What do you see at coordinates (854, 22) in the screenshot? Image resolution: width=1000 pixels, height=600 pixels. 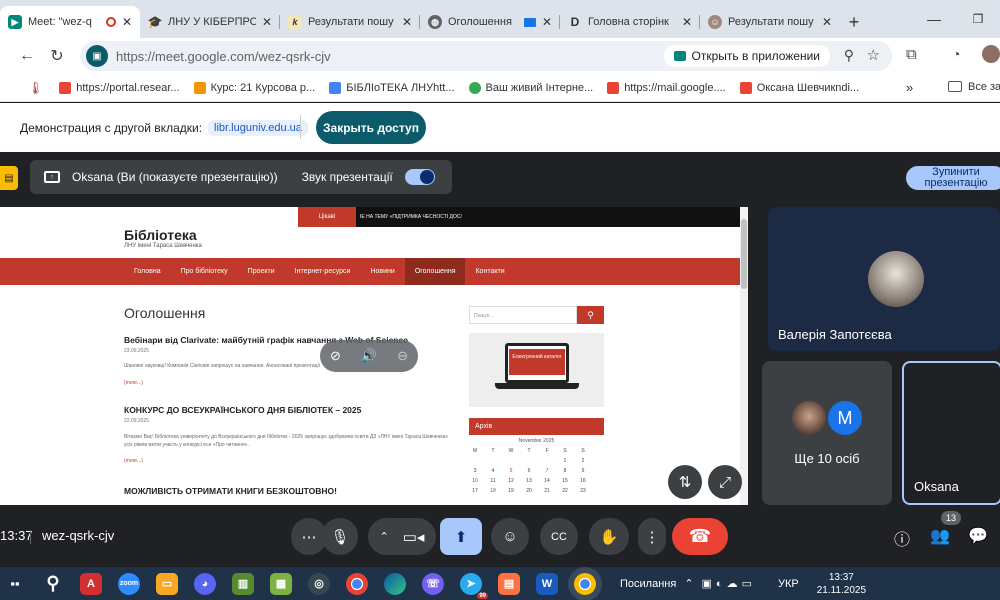 I see `new-tab-button: +` at bounding box center [854, 22].